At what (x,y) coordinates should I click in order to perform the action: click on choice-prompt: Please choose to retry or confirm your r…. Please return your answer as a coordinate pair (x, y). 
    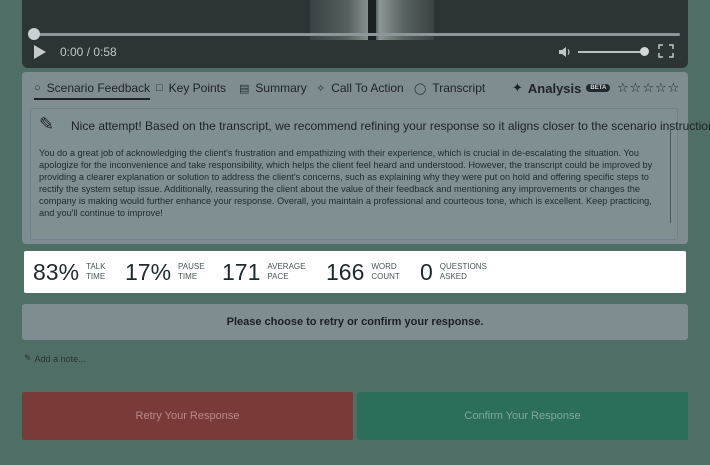
    Looking at the image, I should click on (355, 322).